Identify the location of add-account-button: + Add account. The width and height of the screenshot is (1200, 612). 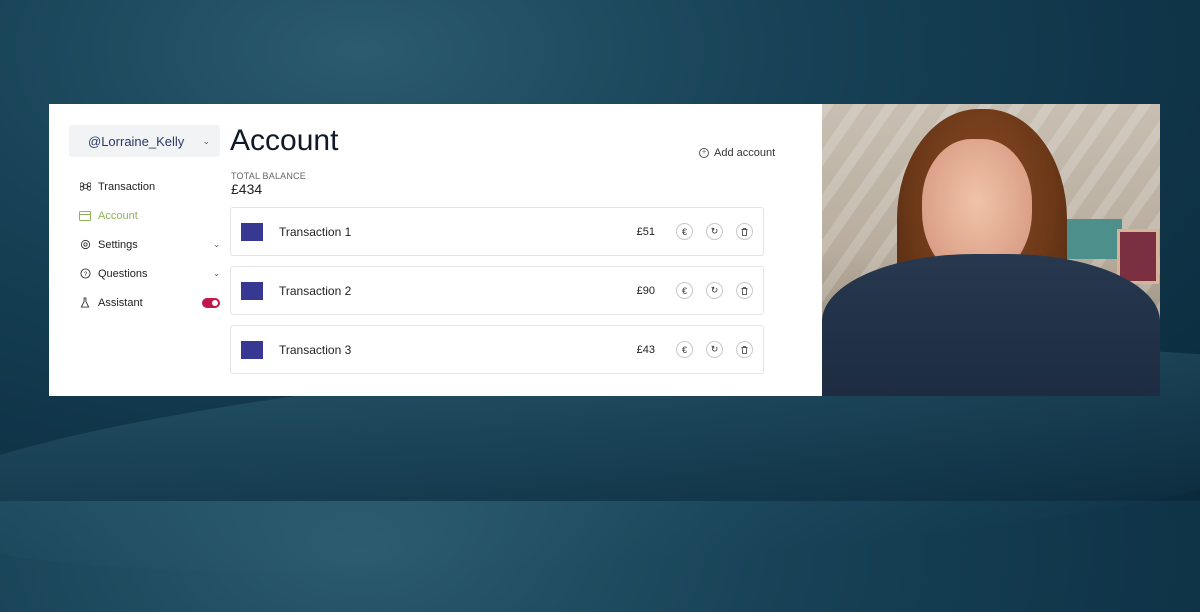
(737, 153).